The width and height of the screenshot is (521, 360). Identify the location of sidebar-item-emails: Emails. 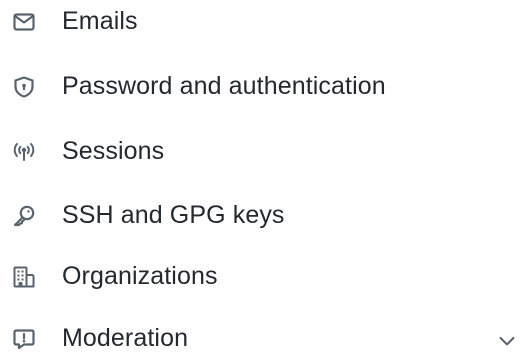
(260, 24).